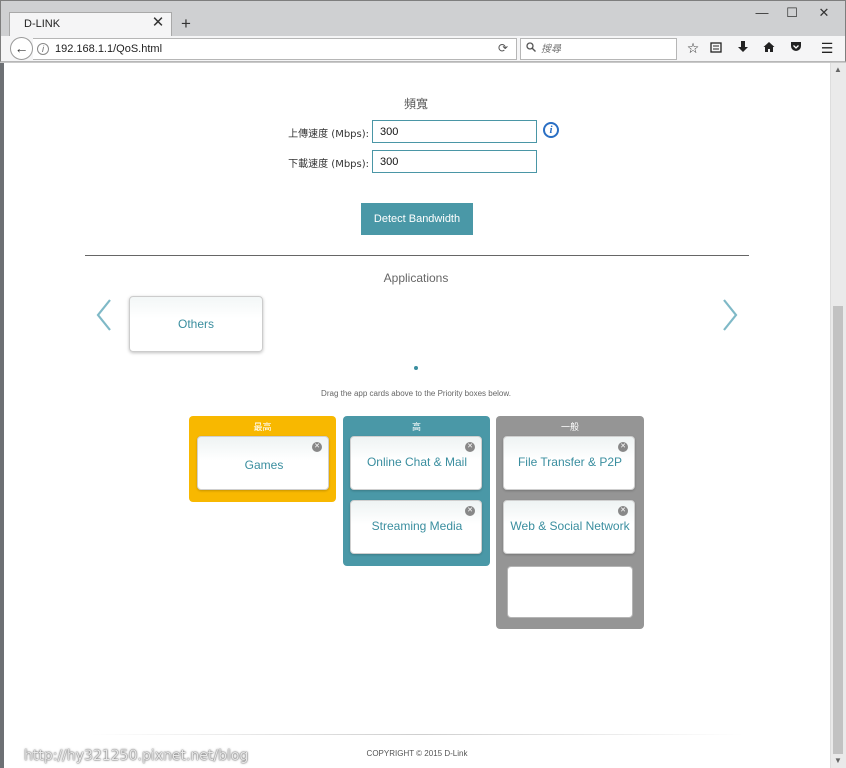 This screenshot has width=846, height=768. Describe the element at coordinates (423, 19) in the screenshot. I see `tab-bar: D-LINK ✕ + — ☐ ✕` at that location.